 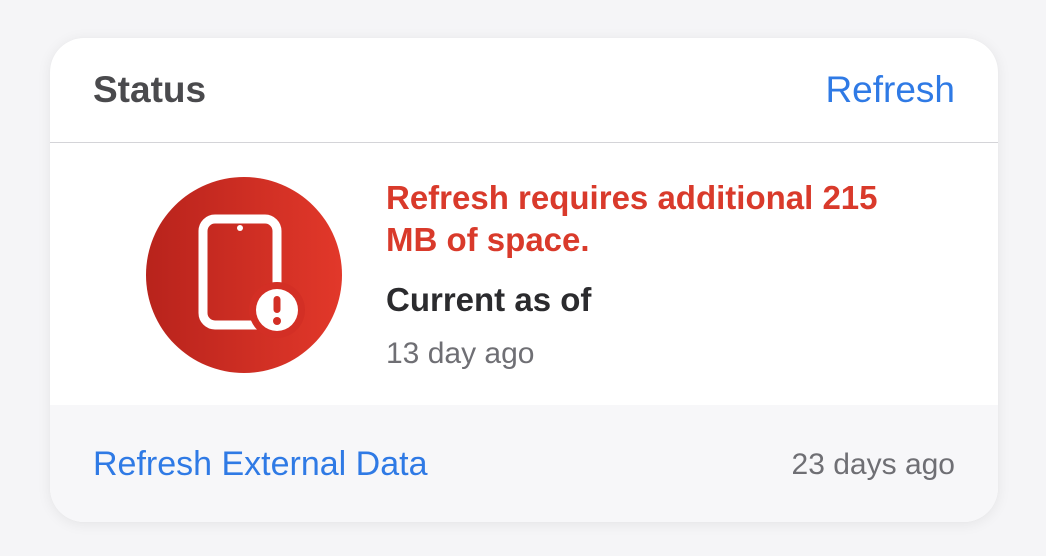 I want to click on device-alert-icon, so click(x=244, y=275).